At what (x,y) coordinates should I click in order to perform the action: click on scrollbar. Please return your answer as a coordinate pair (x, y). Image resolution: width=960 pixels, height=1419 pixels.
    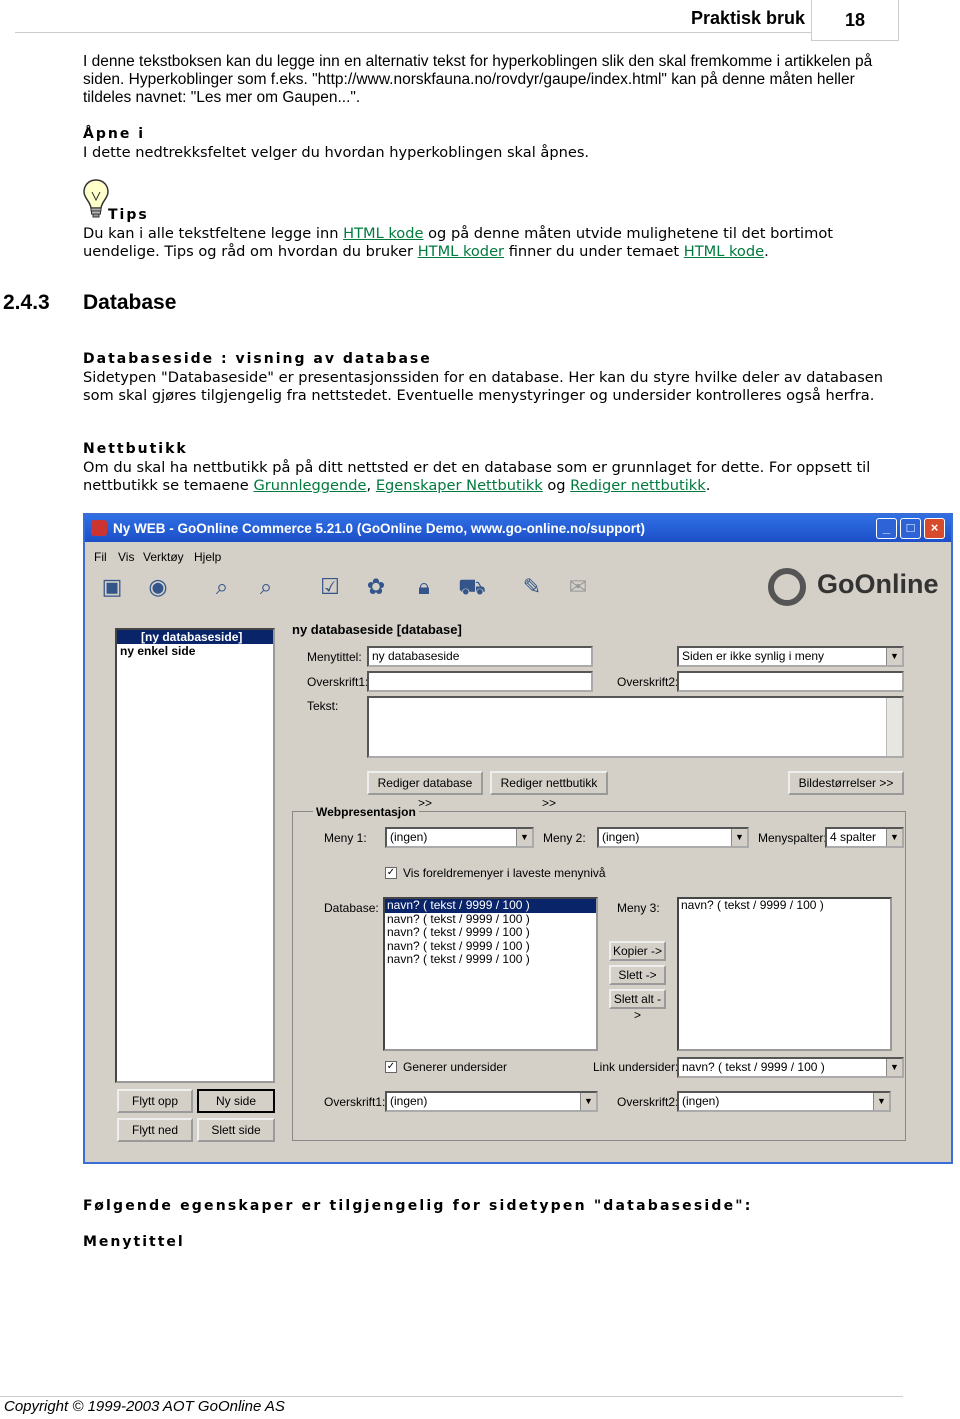
    Looking at the image, I should click on (894, 727).